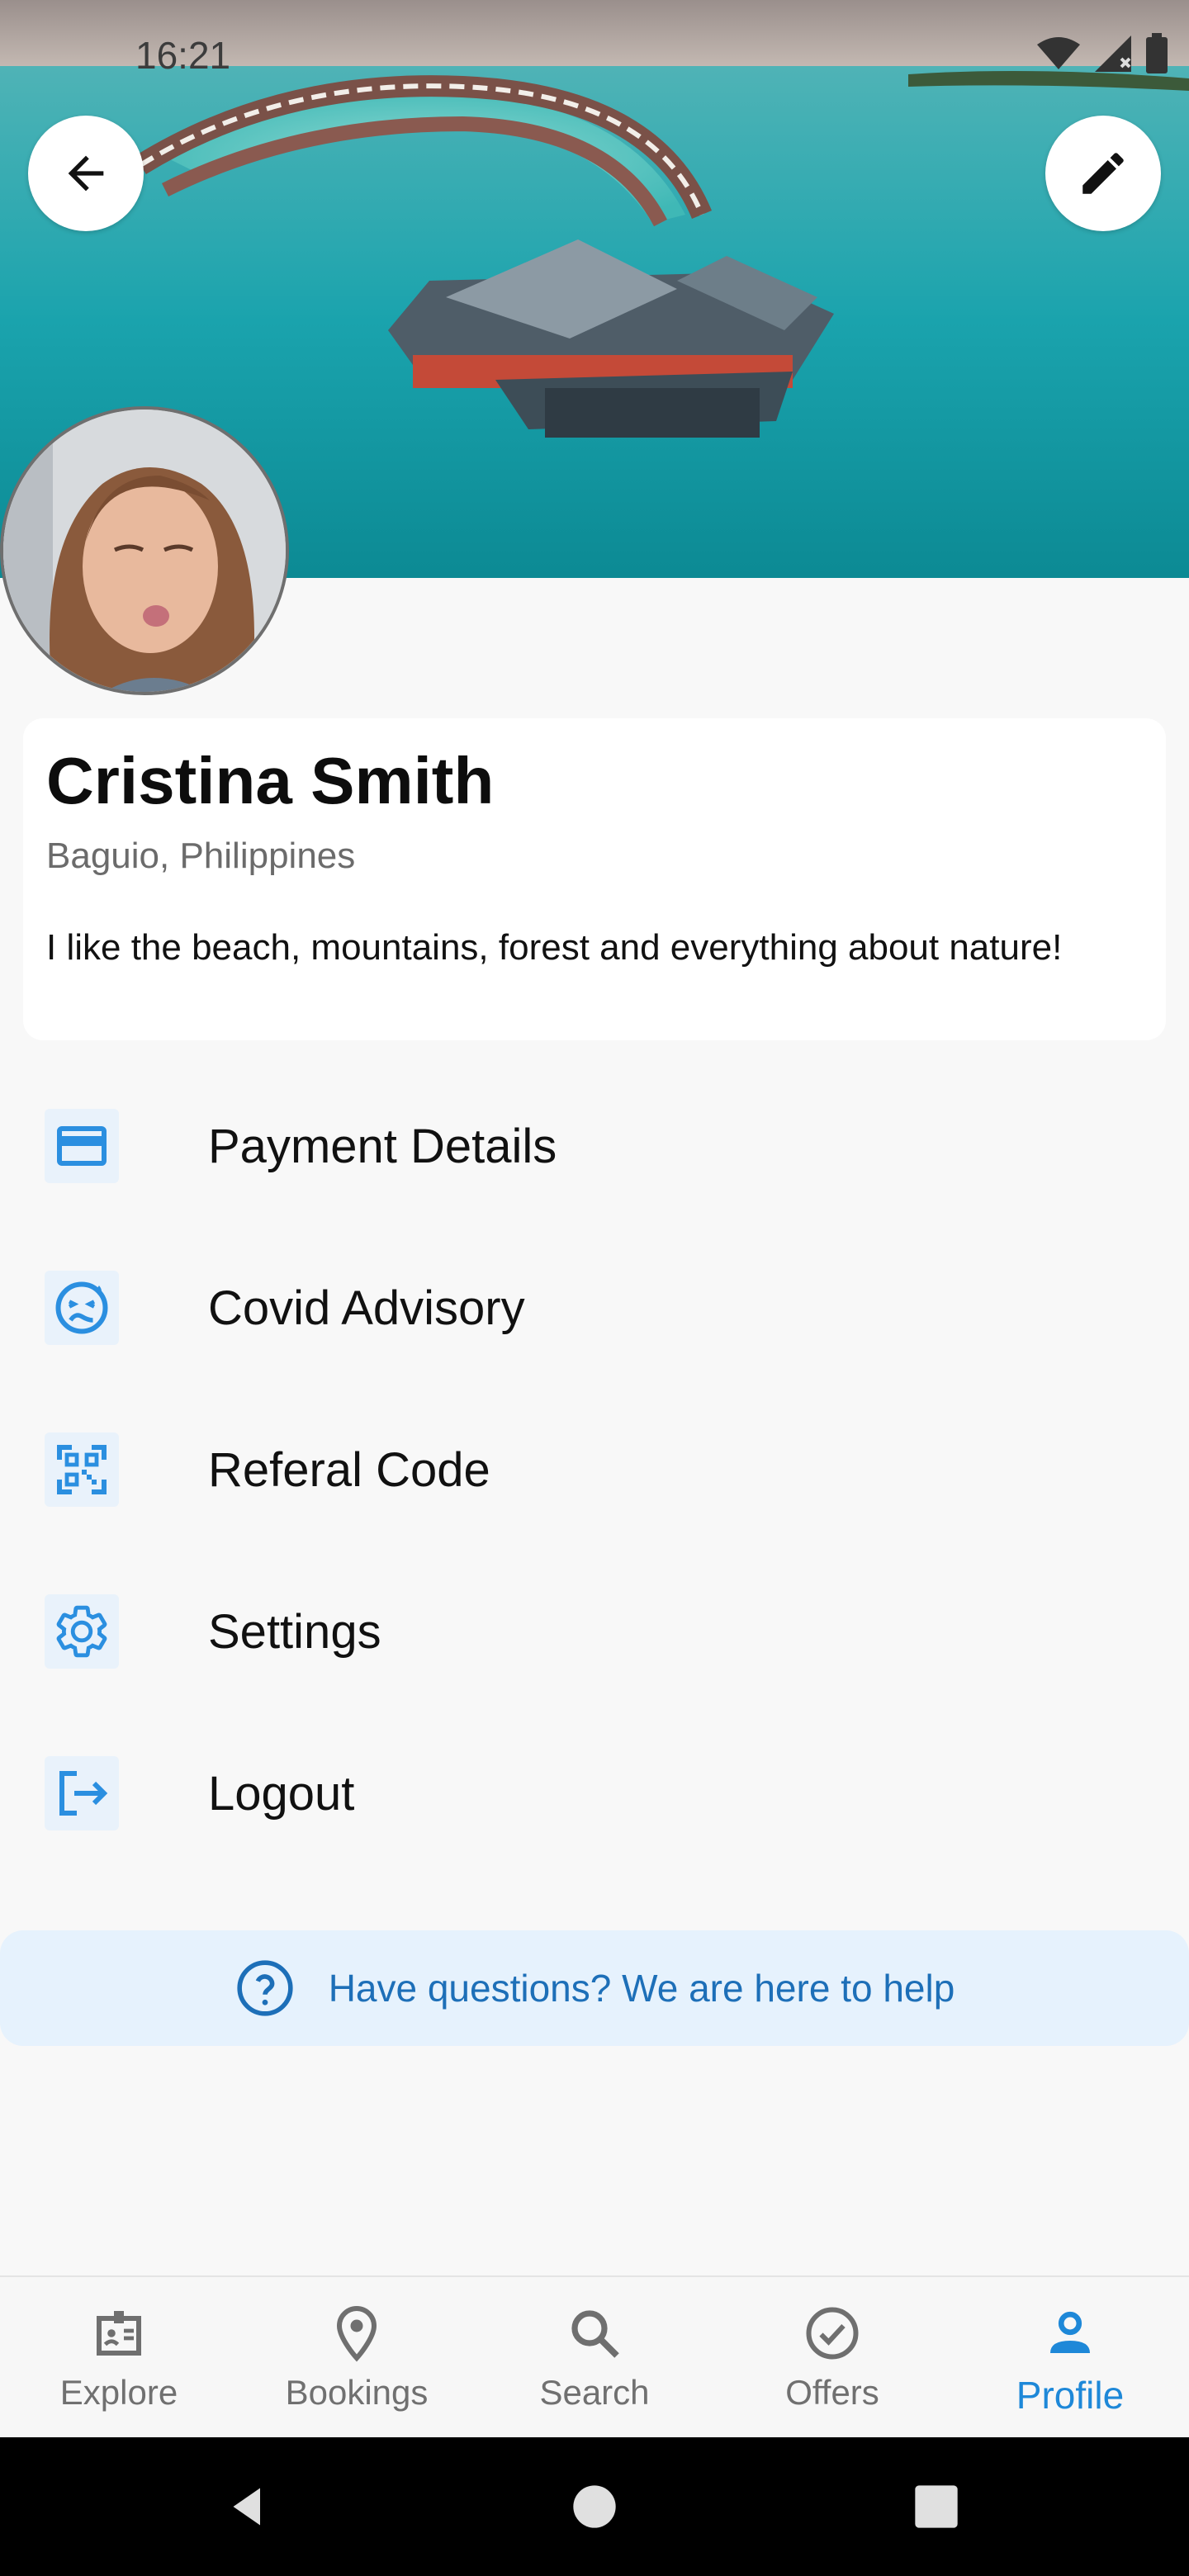  What do you see at coordinates (594, 58) in the screenshot?
I see `status-bar: 16:21` at bounding box center [594, 58].